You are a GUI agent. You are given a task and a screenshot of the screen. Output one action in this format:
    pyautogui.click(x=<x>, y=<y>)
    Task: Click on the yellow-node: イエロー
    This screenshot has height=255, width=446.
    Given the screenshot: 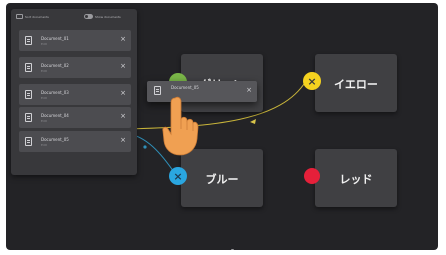 What is the action you would take?
    pyautogui.click(x=356, y=83)
    